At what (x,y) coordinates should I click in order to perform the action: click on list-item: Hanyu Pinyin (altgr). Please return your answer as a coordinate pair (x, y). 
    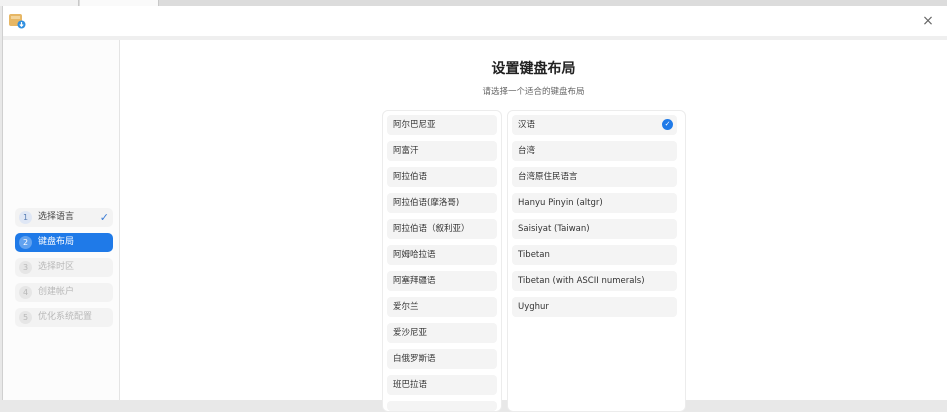
    Looking at the image, I should click on (594, 203).